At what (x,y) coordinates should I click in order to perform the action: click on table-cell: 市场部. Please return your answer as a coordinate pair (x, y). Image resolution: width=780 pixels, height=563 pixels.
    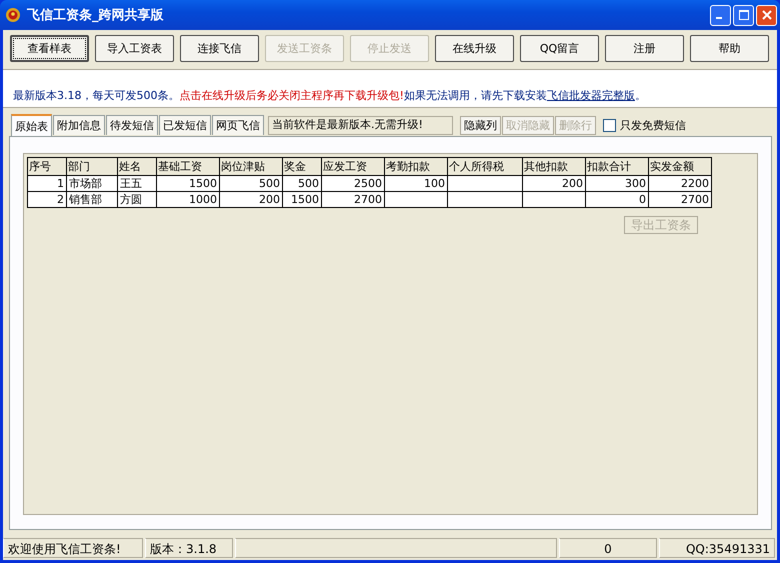
    Looking at the image, I should click on (92, 184).